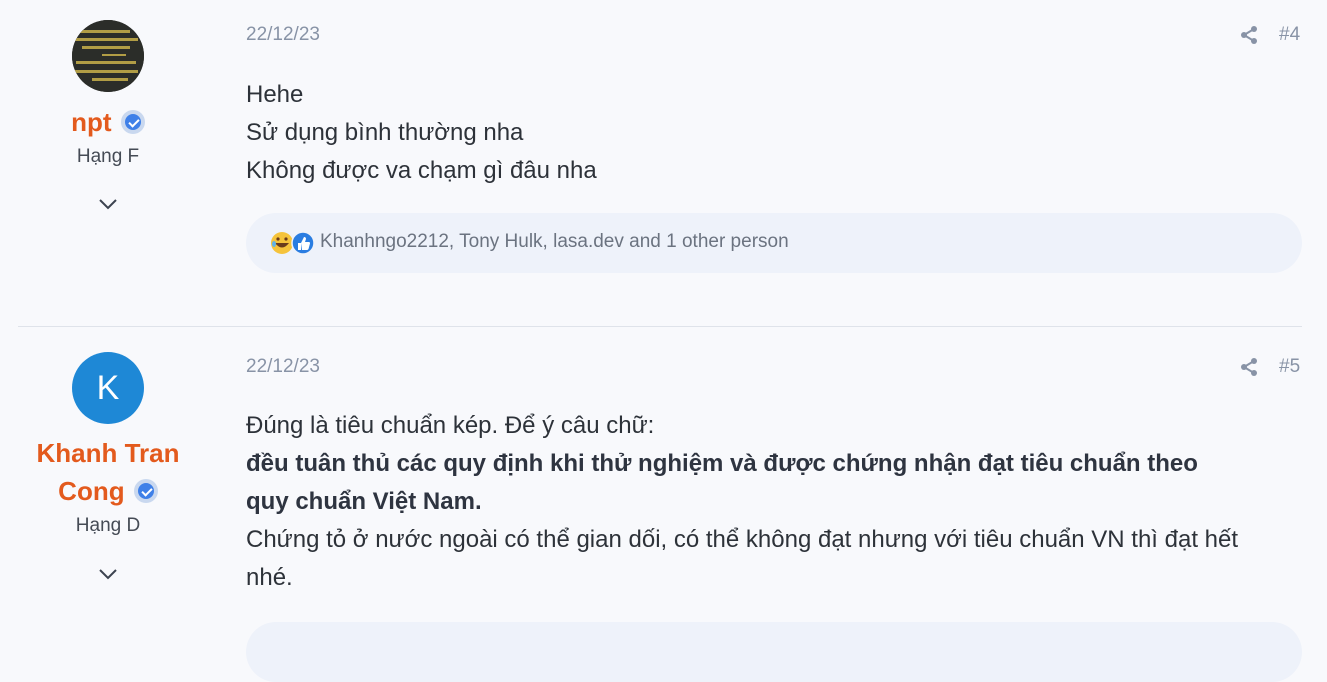 This screenshot has width=1327, height=682. I want to click on post-text-line: Hehe, so click(275, 94).